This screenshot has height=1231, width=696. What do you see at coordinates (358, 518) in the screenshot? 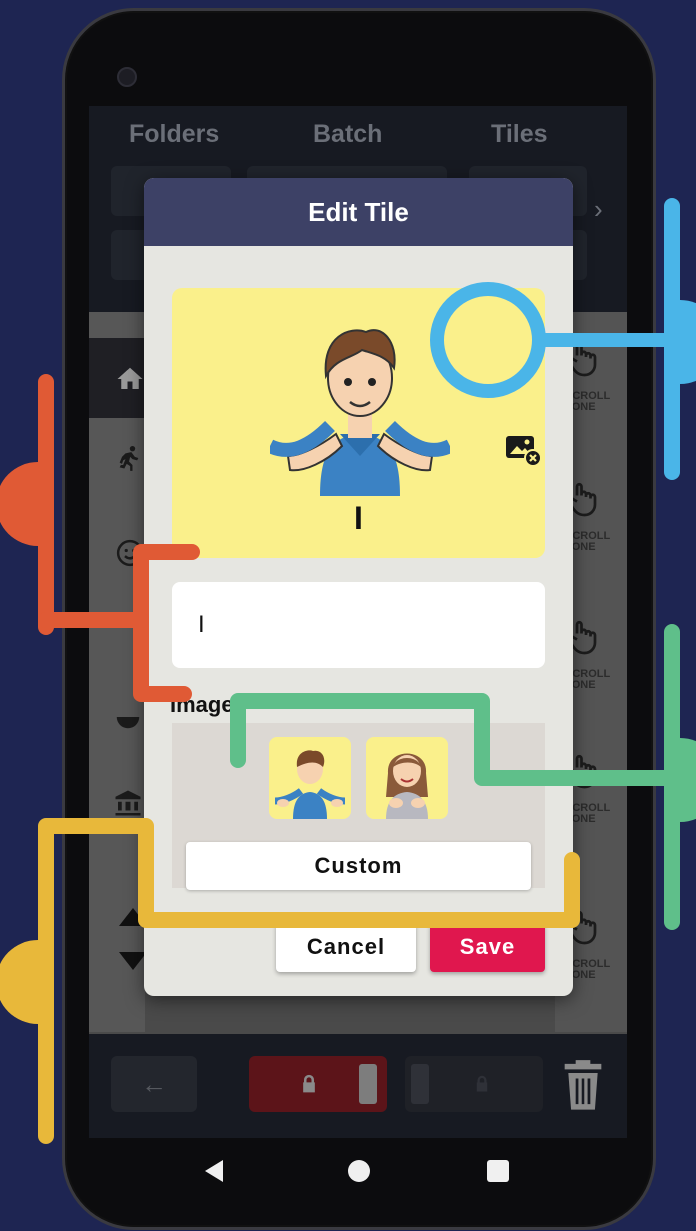
I see `tile-label: I` at bounding box center [358, 518].